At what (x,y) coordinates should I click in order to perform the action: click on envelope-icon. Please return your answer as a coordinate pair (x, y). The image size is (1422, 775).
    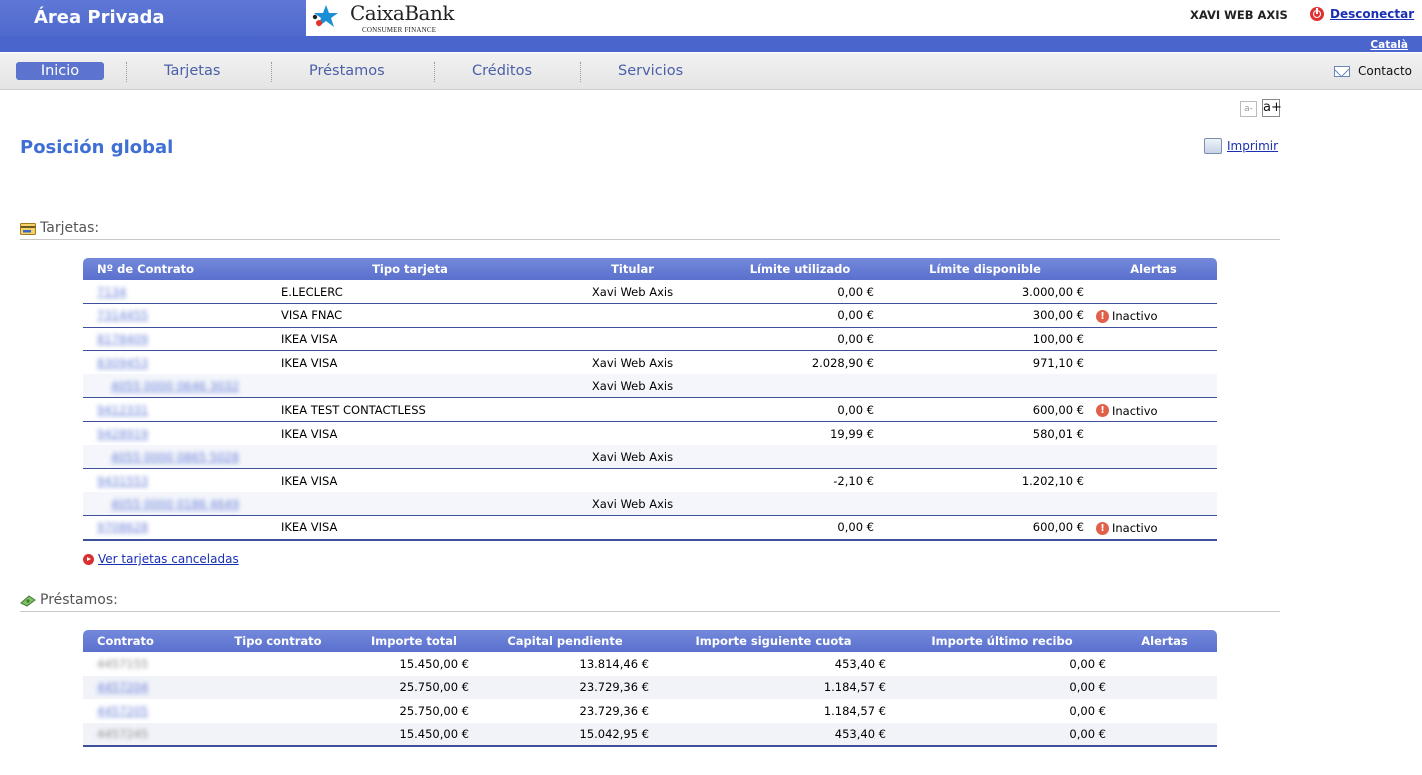
    Looking at the image, I should click on (1341, 71).